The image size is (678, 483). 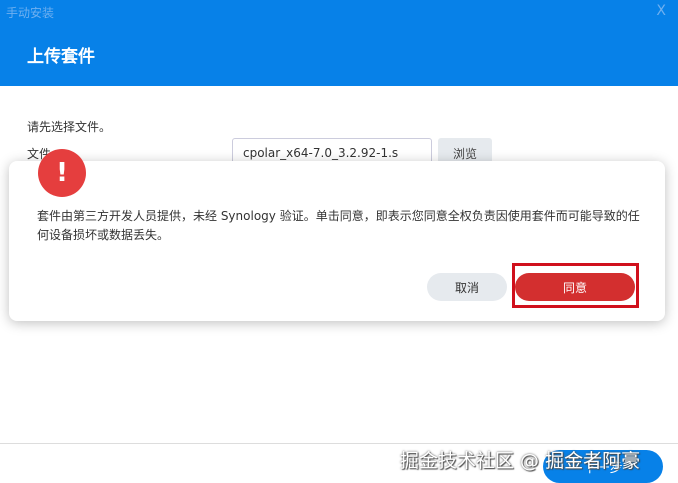 I want to click on window-title: 手动安装, so click(x=30, y=13).